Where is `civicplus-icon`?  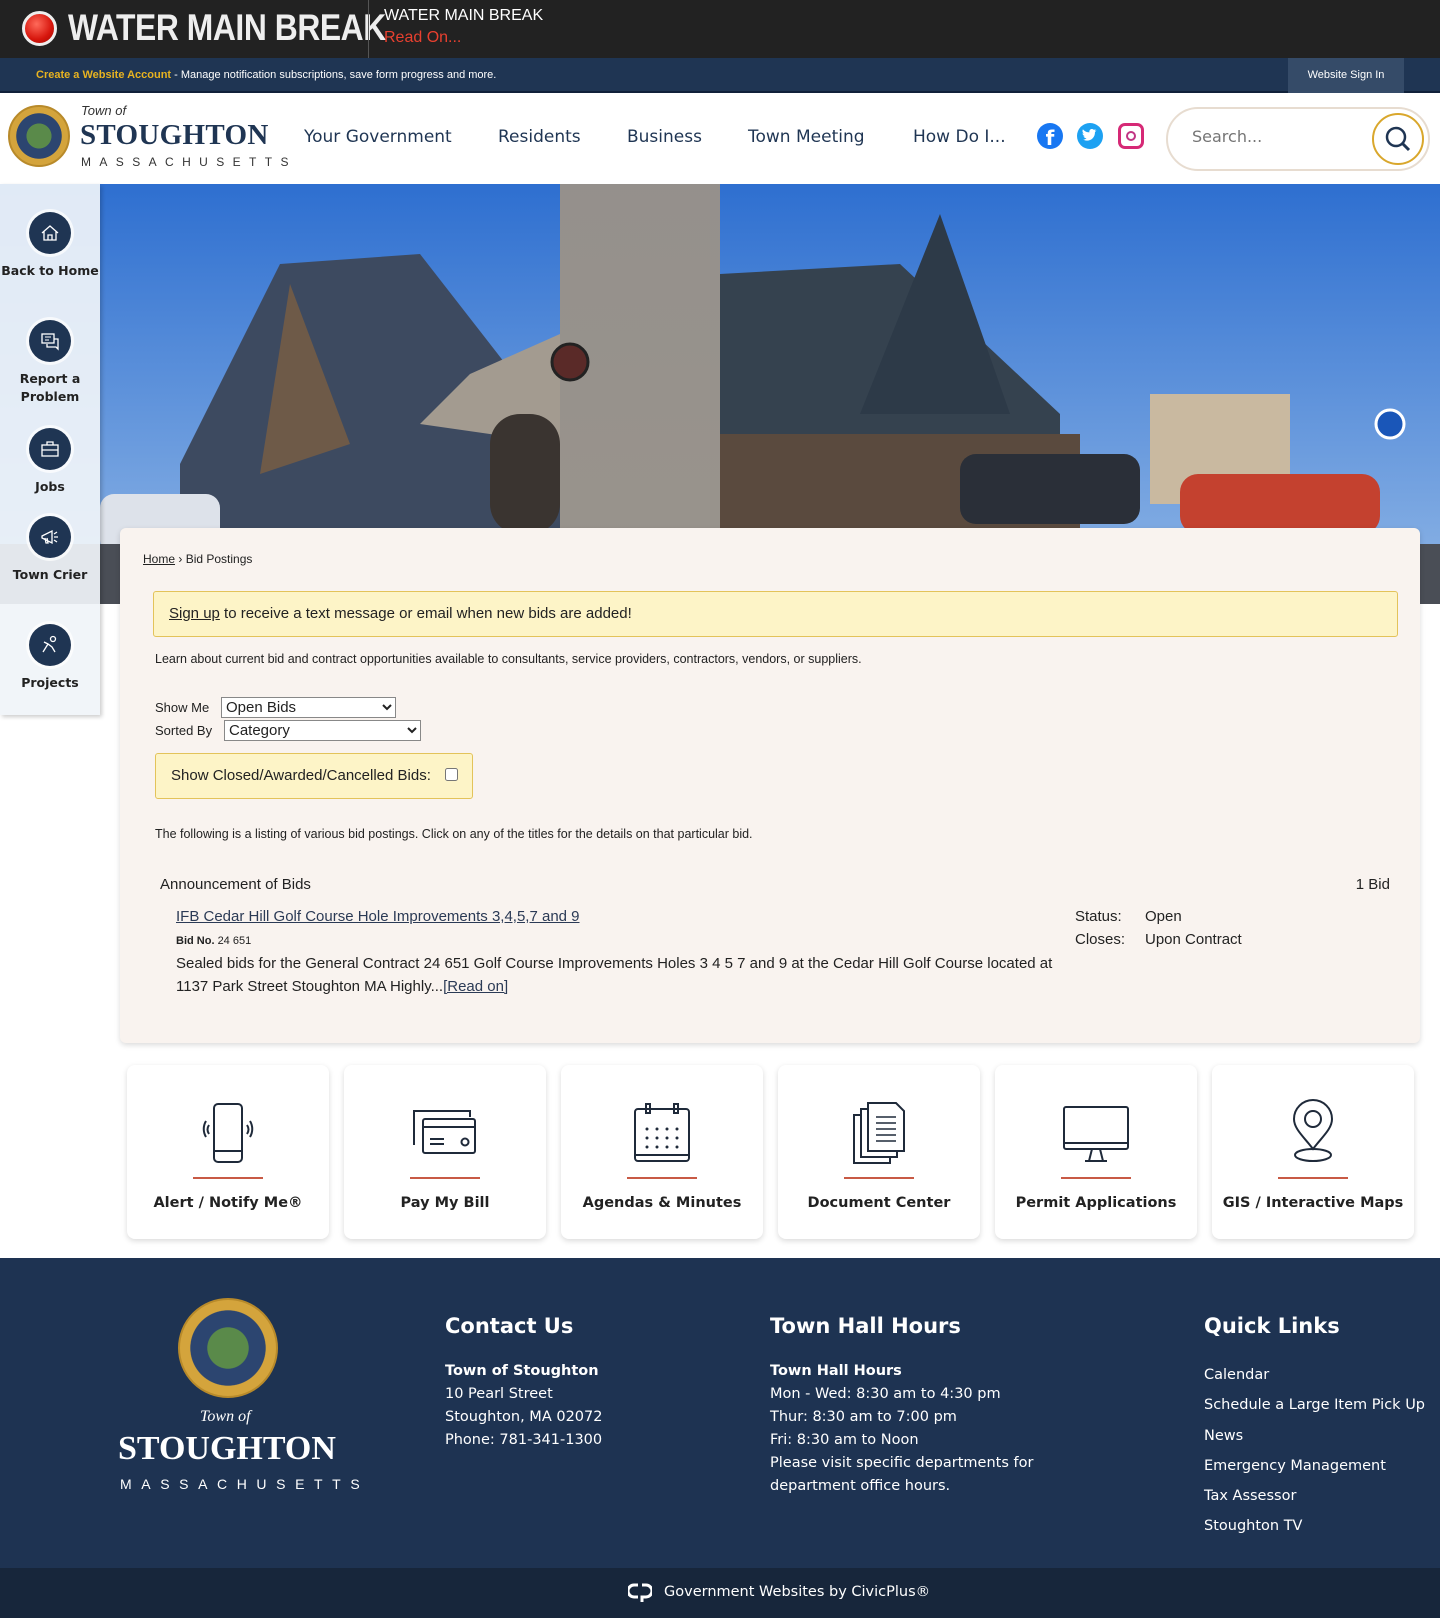
civicplus-icon is located at coordinates (640, 1592).